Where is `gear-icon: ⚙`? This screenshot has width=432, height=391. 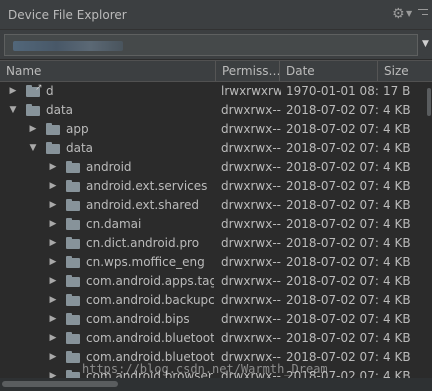 gear-icon: ⚙ is located at coordinates (398, 14).